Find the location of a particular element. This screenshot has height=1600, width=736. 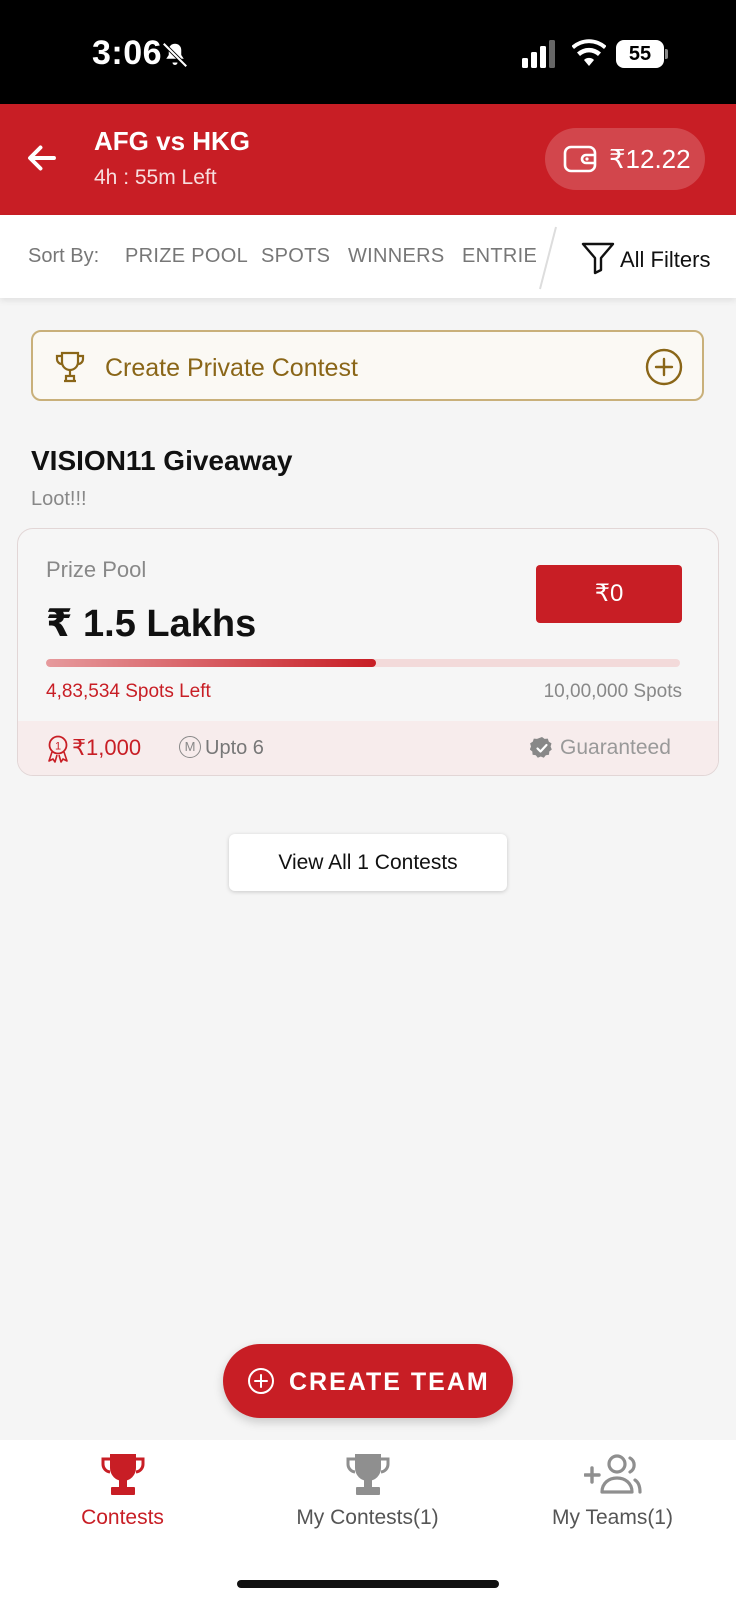

max-entries: Upto 6 is located at coordinates (234, 748).